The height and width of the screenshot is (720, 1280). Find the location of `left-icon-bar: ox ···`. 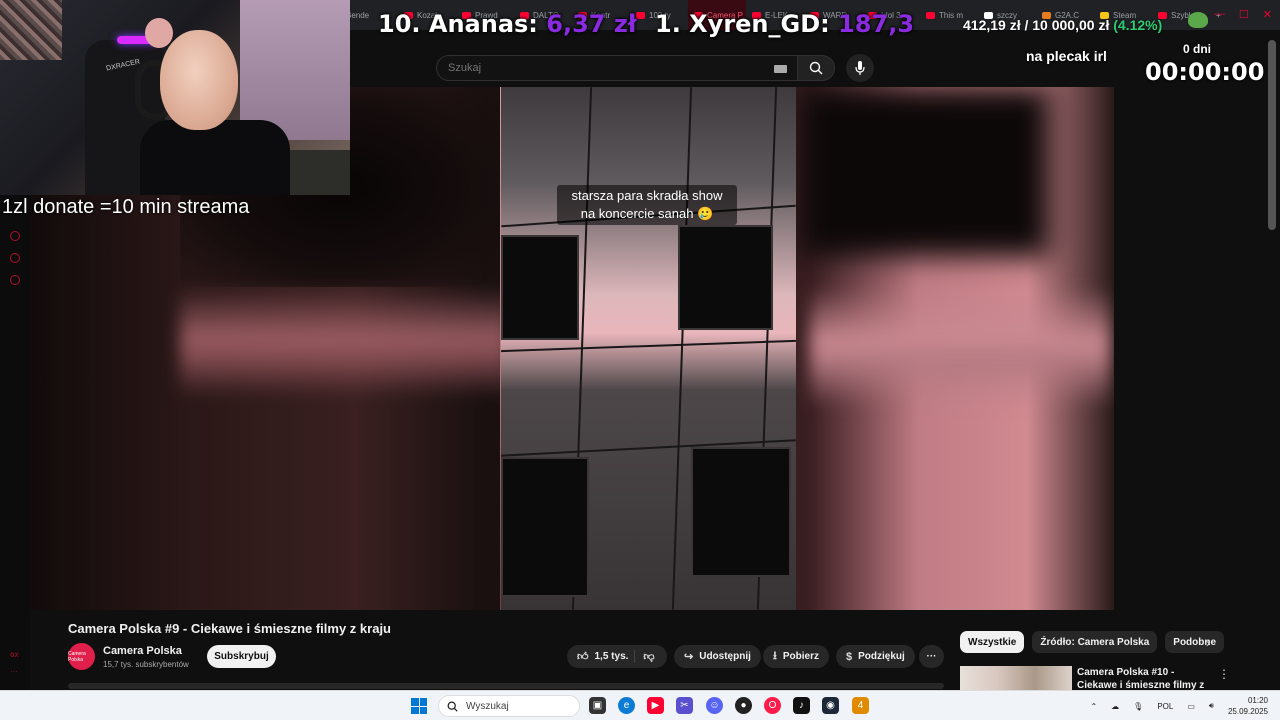

left-icon-bar: ox ··· is located at coordinates (15, 442).